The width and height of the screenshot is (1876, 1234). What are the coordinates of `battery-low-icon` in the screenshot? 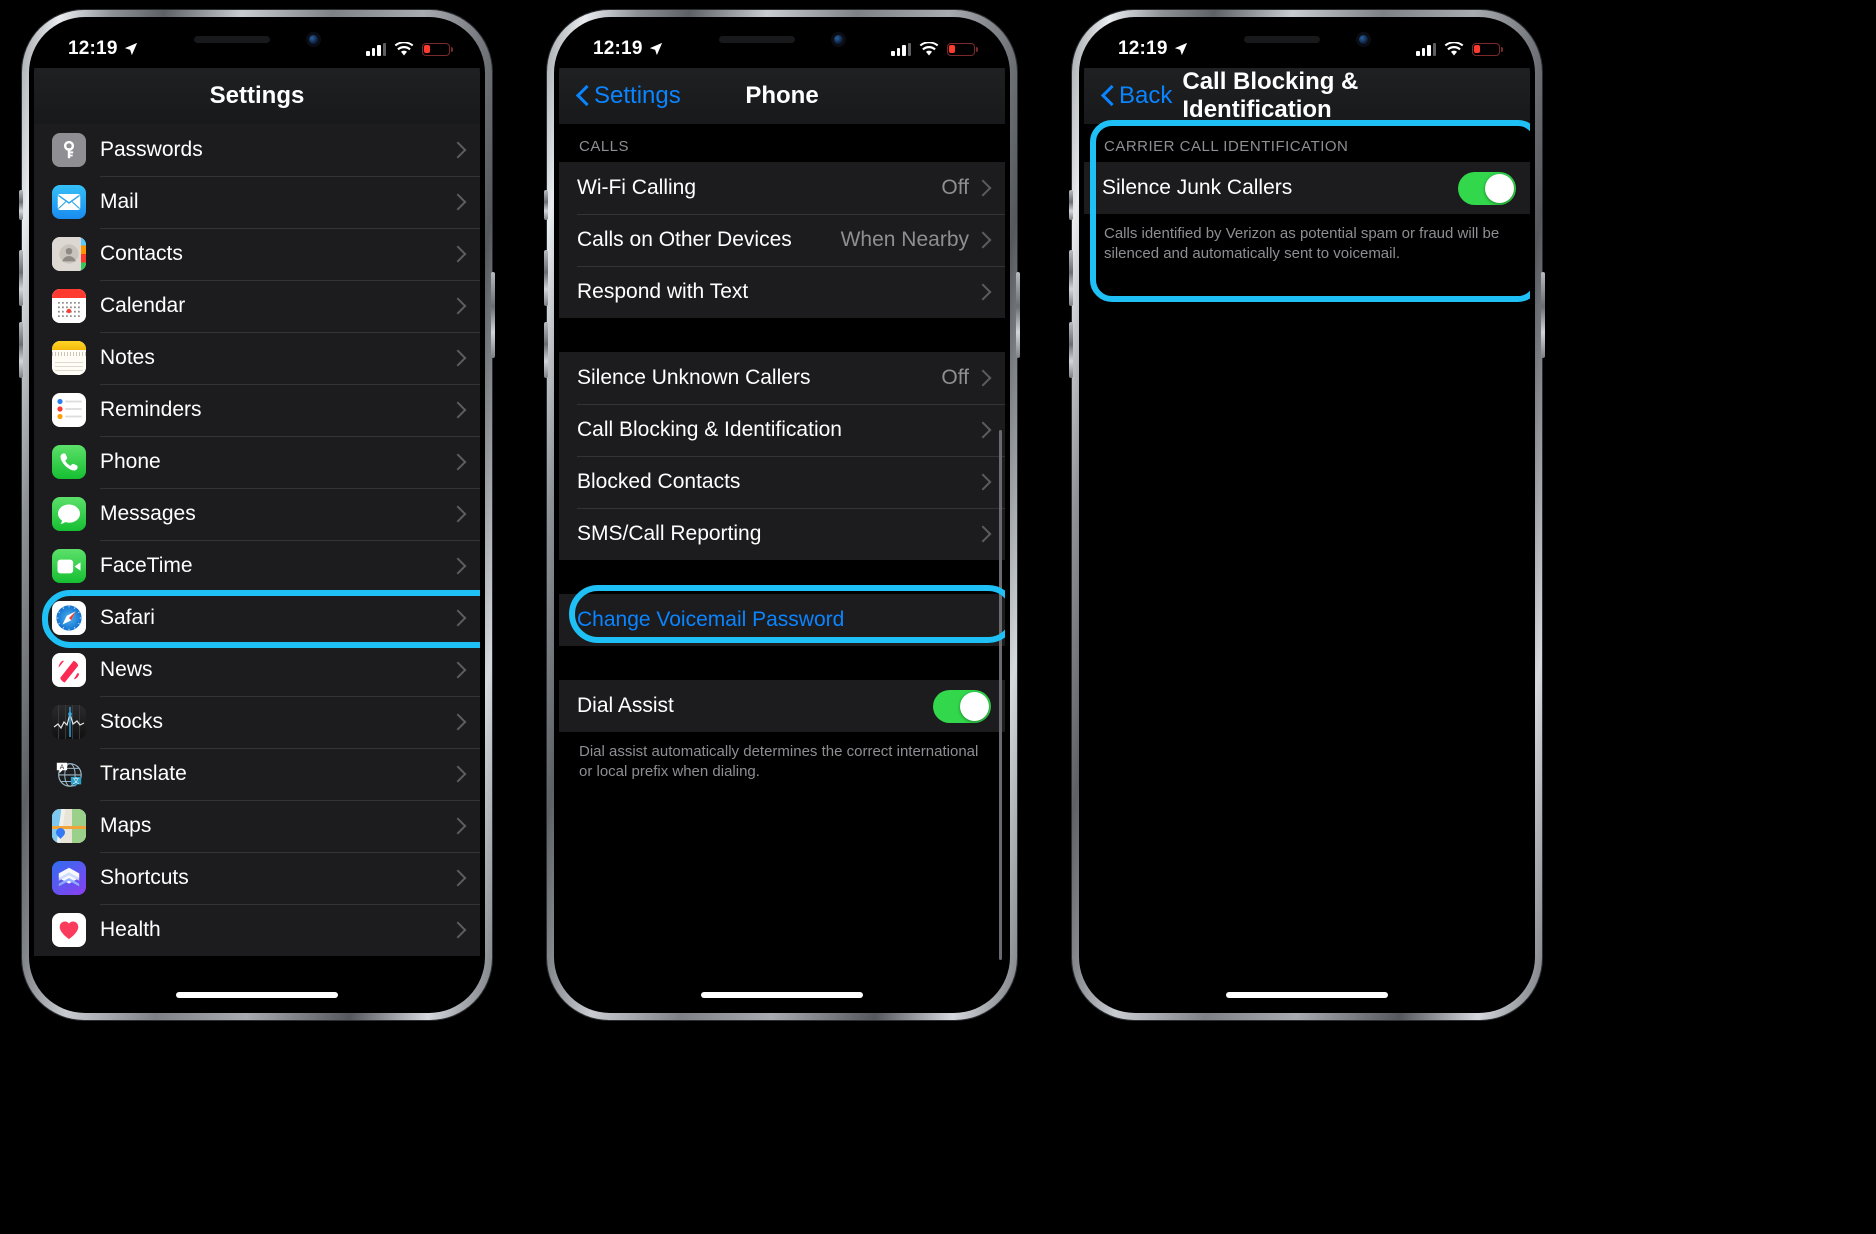 It's located at (962, 49).